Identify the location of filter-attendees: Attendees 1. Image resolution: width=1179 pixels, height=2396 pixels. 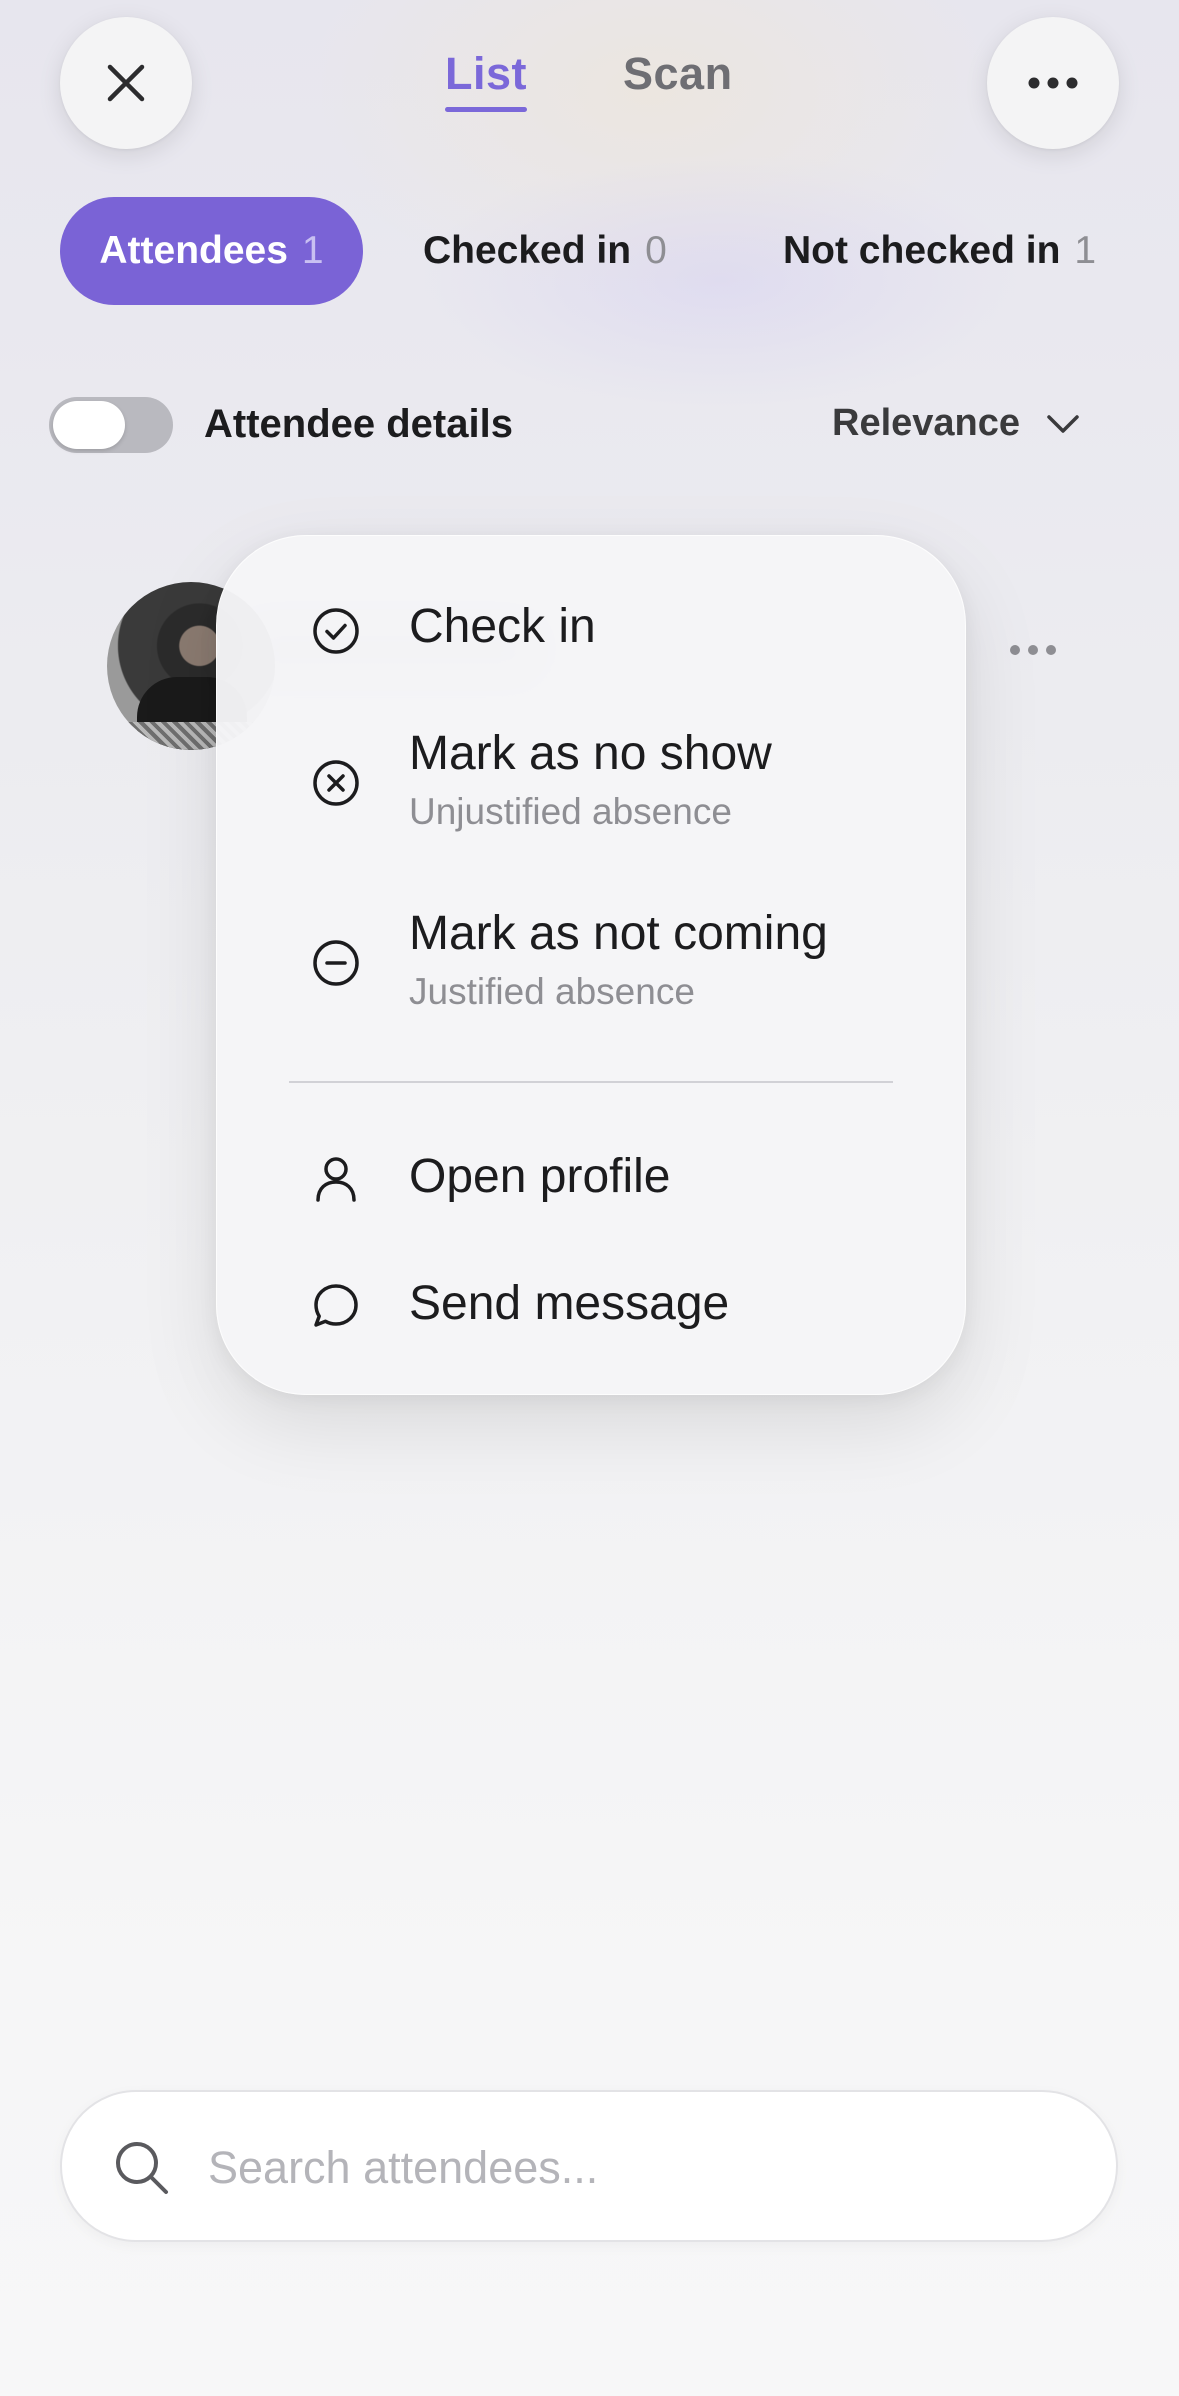
(211, 251).